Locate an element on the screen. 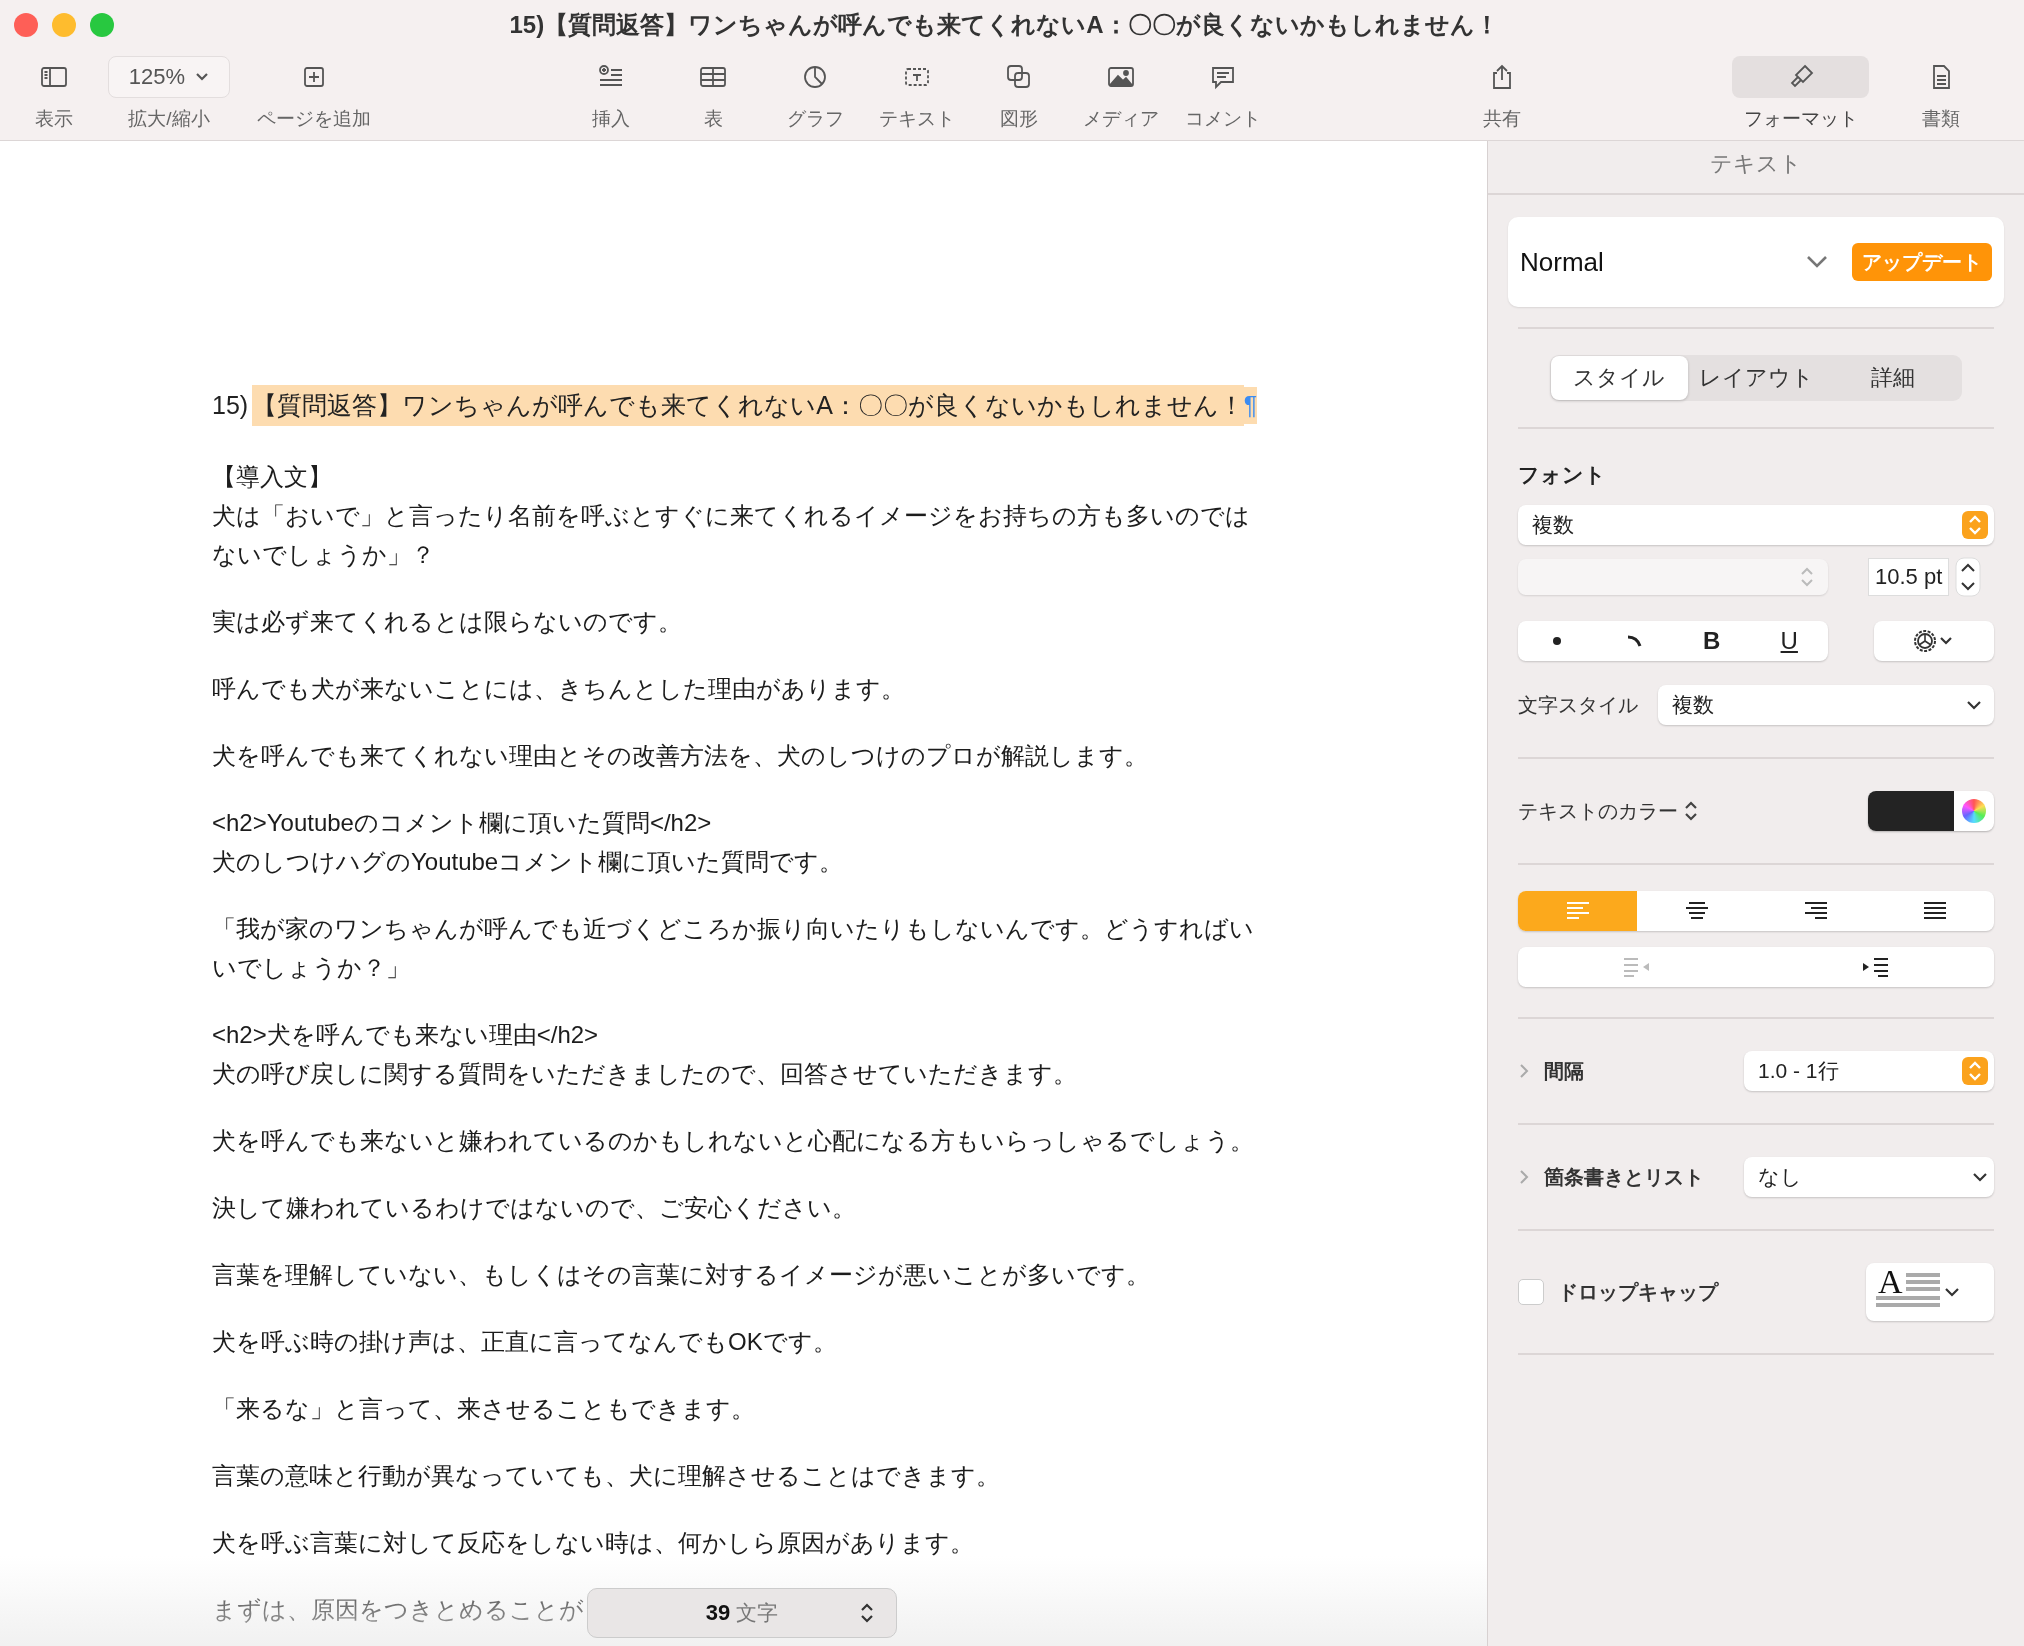 The width and height of the screenshot is (2024, 1646). toolbar-label: 図形 is located at coordinates (1019, 119).